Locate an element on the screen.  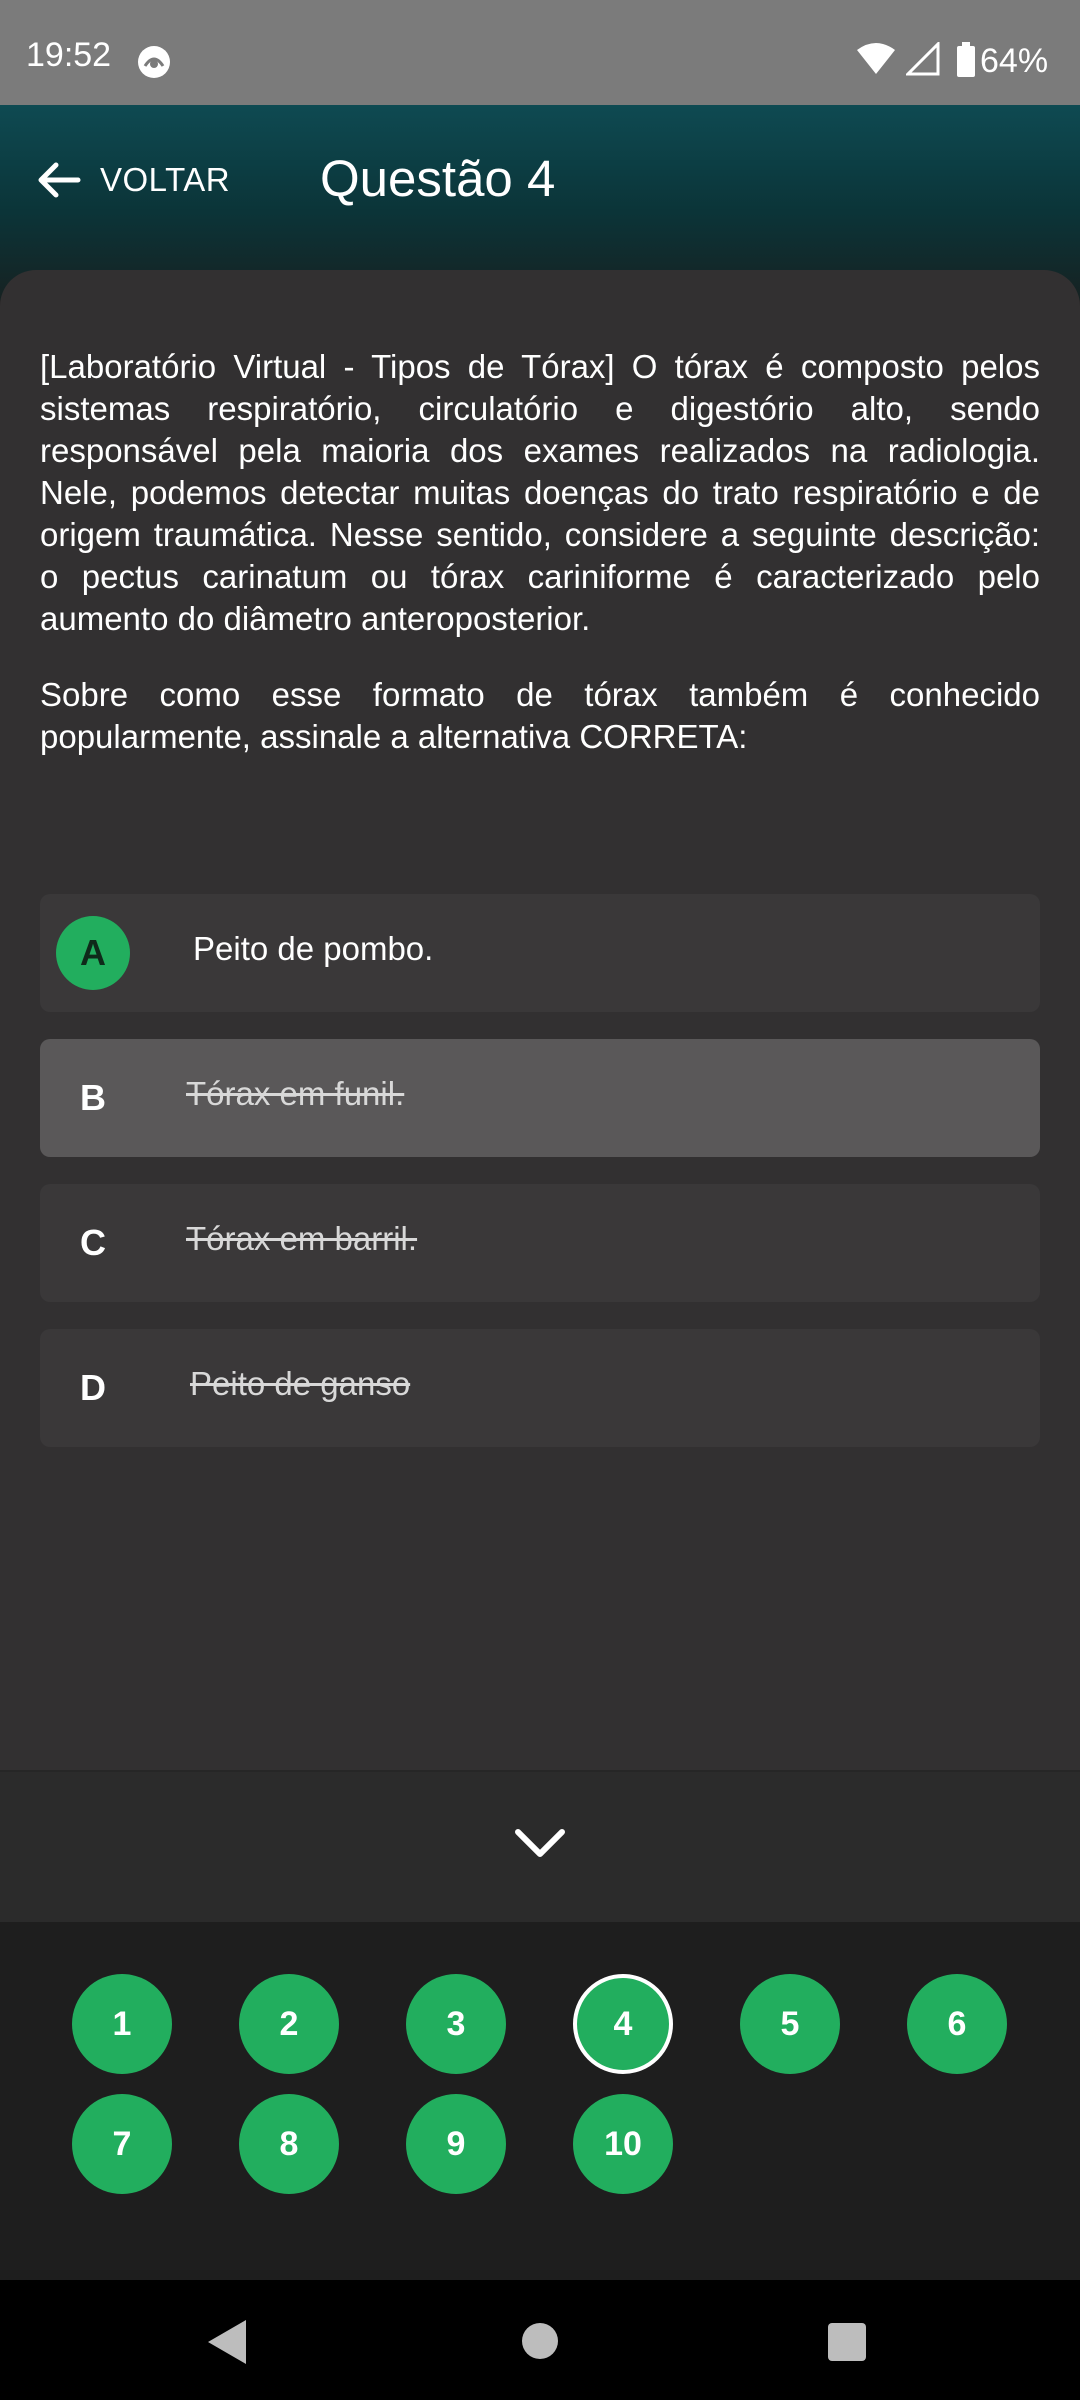
status-time: 19:52 is located at coordinates (69, 55).